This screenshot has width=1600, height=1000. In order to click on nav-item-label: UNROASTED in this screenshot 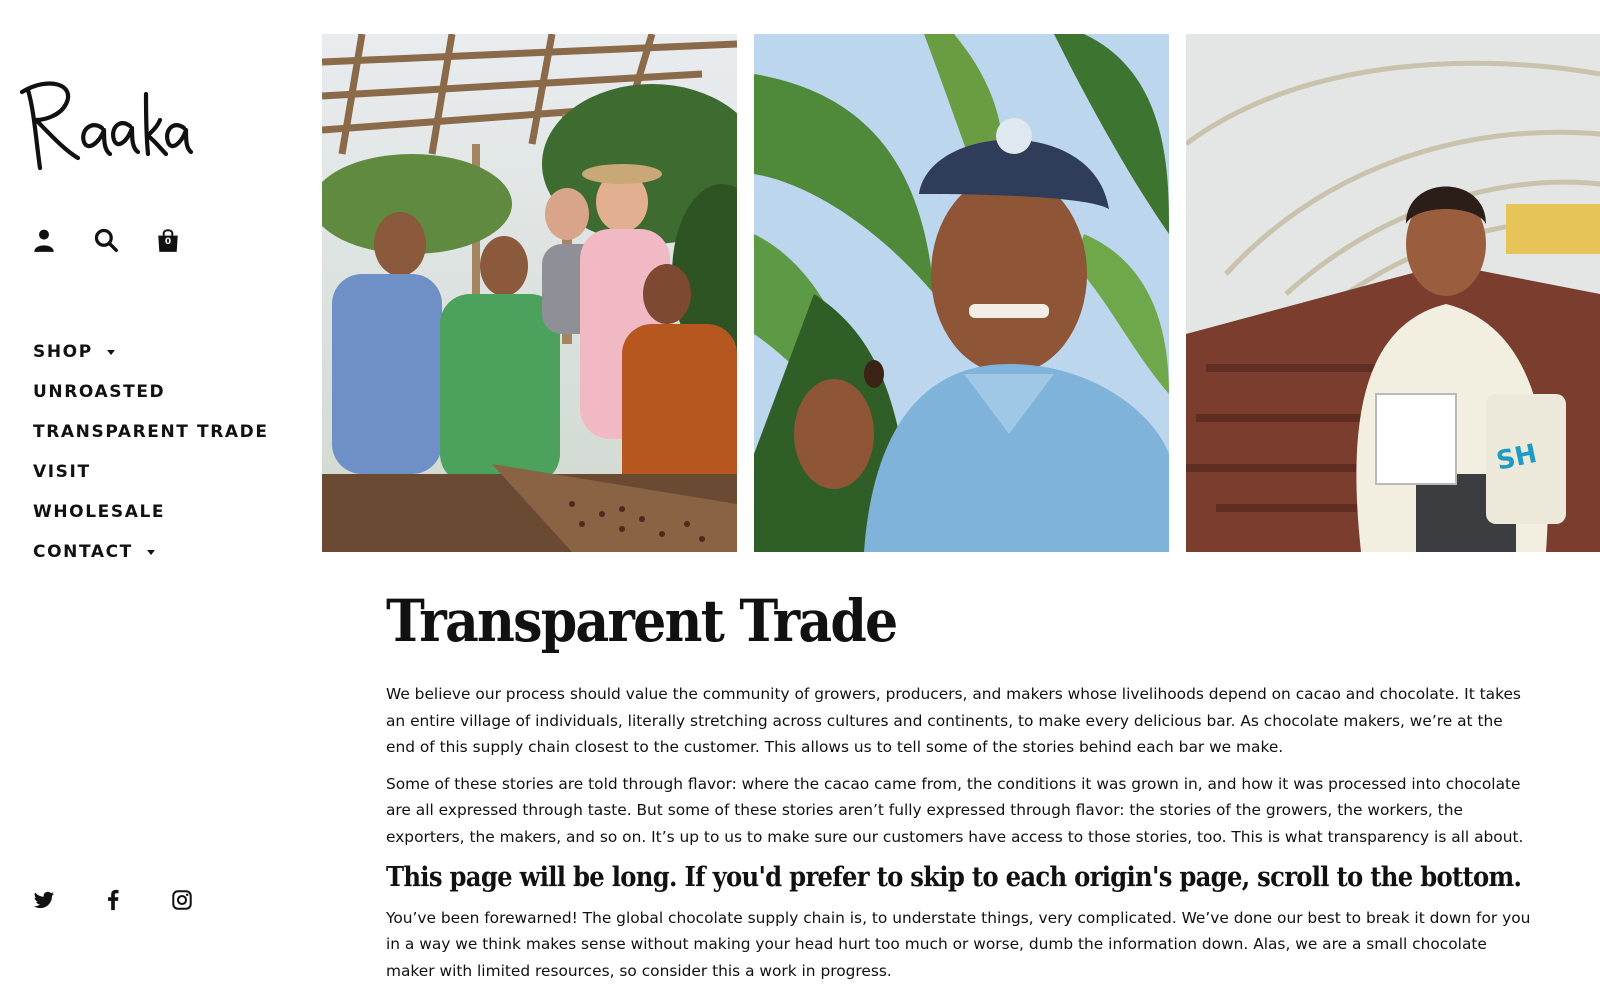, I will do `click(99, 392)`.